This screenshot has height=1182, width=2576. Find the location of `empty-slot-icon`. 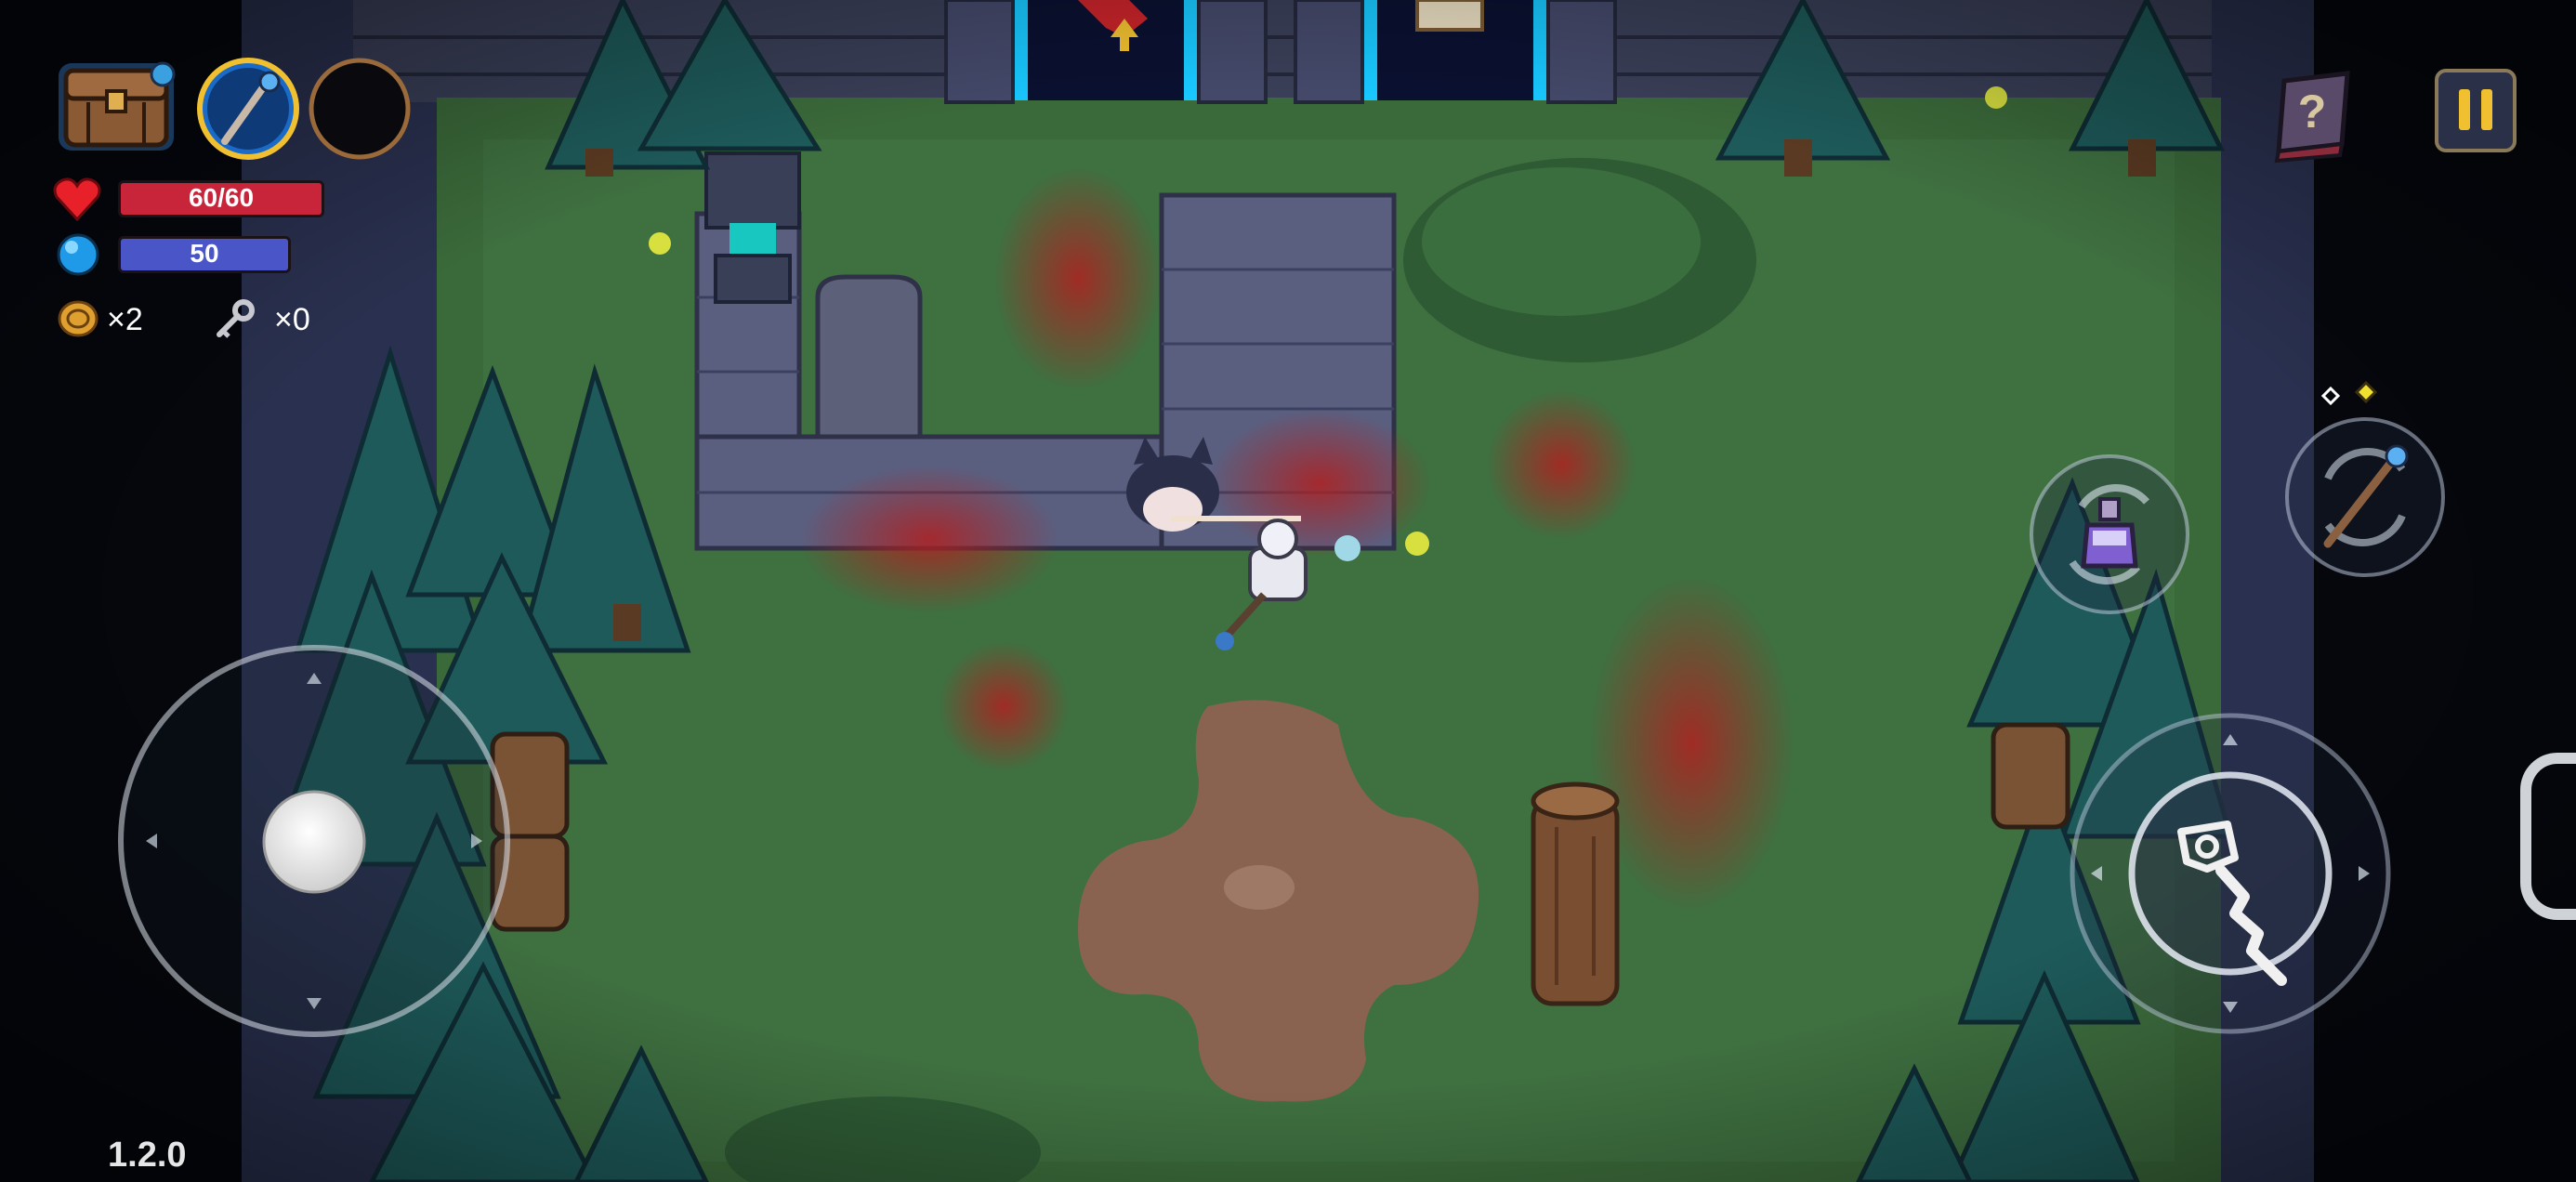

empty-slot-icon is located at coordinates (360, 109).